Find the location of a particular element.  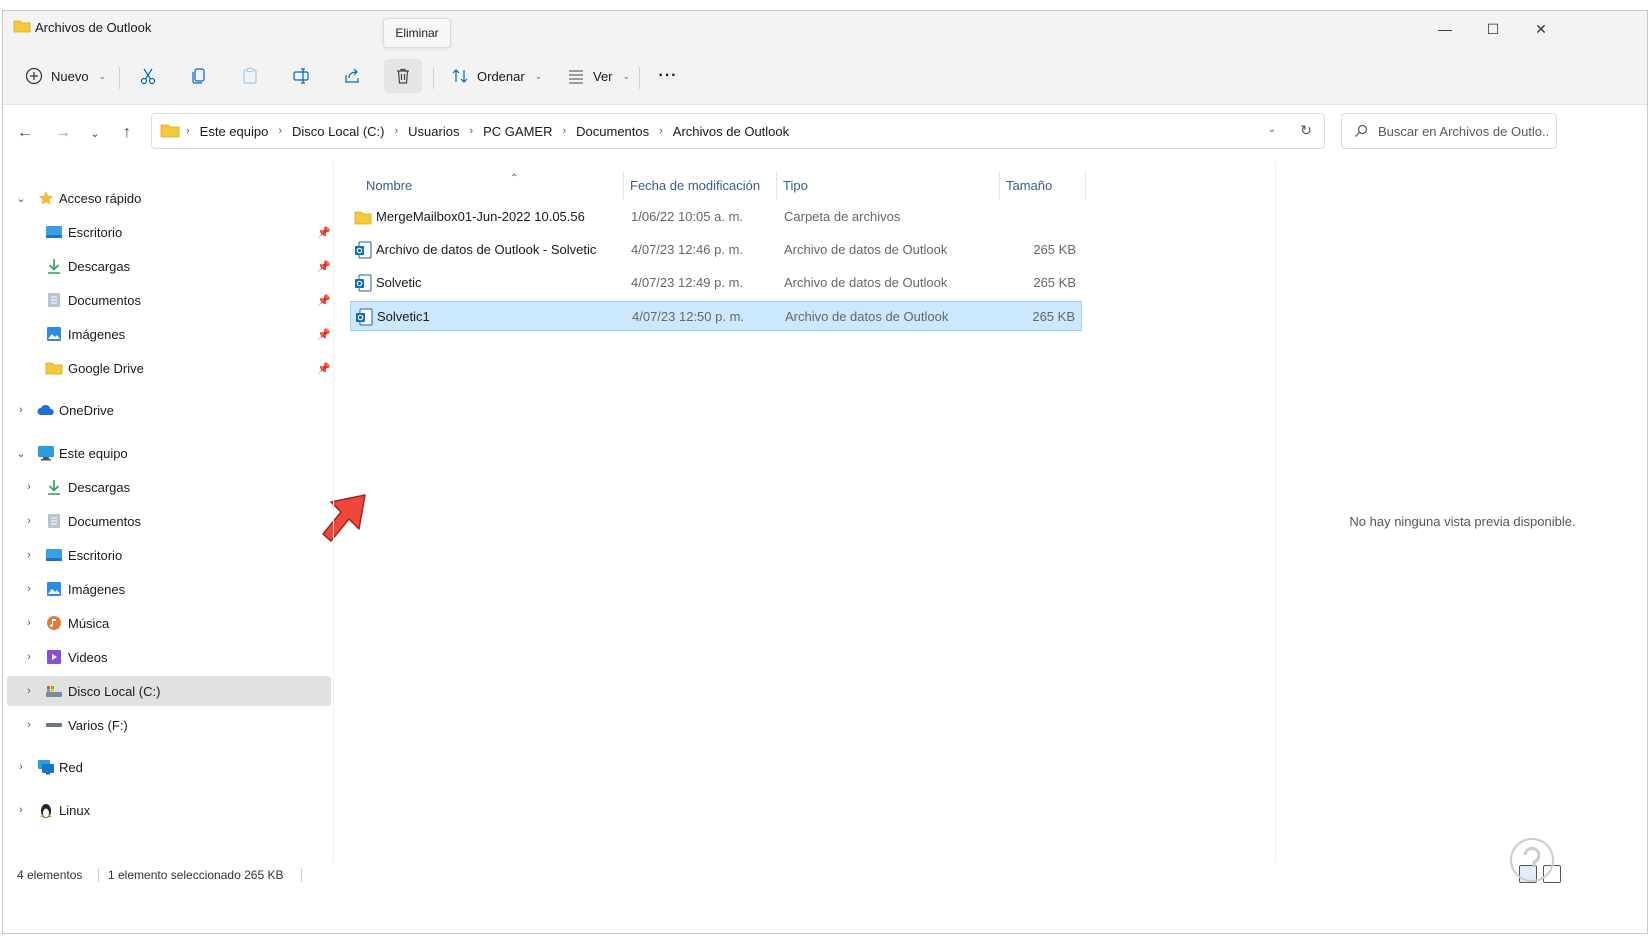

delete-button is located at coordinates (403, 76).